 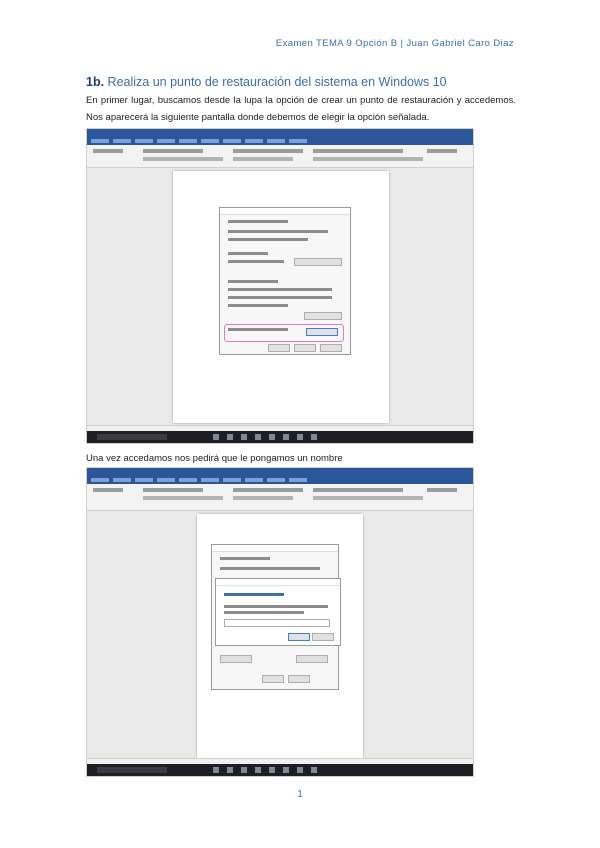 I want to click on section-number: 1b., so click(x=95, y=82).